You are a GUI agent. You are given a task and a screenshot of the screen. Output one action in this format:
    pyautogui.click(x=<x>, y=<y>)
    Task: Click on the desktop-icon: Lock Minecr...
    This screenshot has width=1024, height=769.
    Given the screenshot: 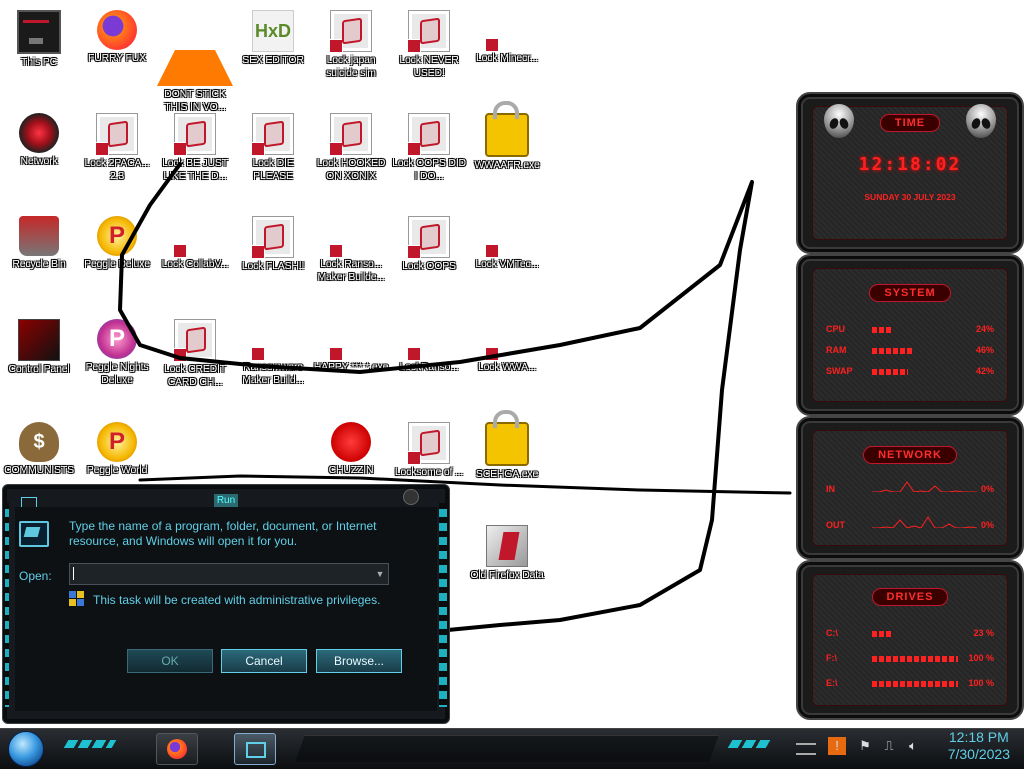 What is the action you would take?
    pyautogui.click(x=507, y=34)
    